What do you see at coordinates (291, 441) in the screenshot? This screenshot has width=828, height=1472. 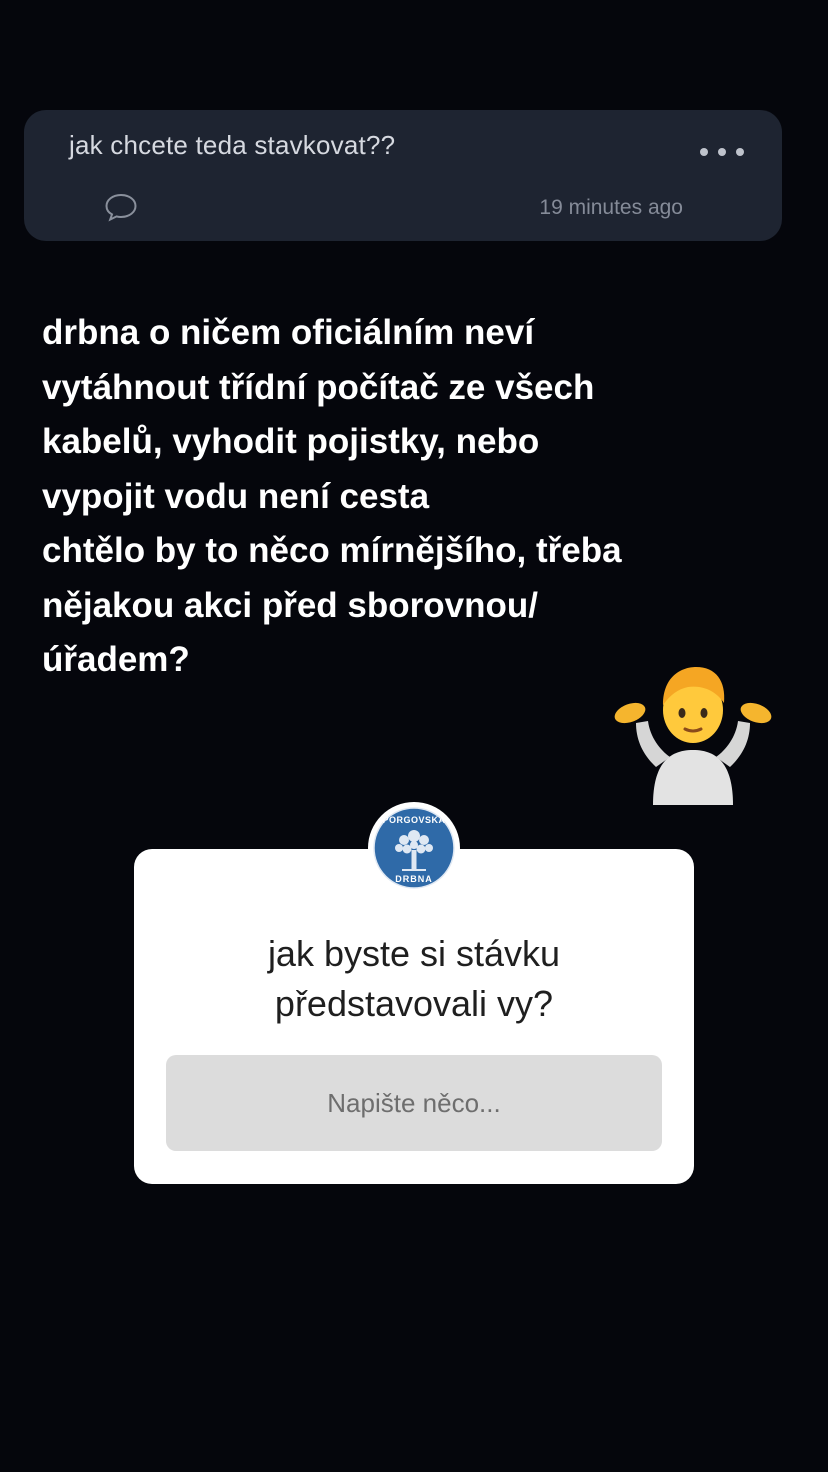 I see `story-text-line: kabelů, vyhodit pojistky, nebo` at bounding box center [291, 441].